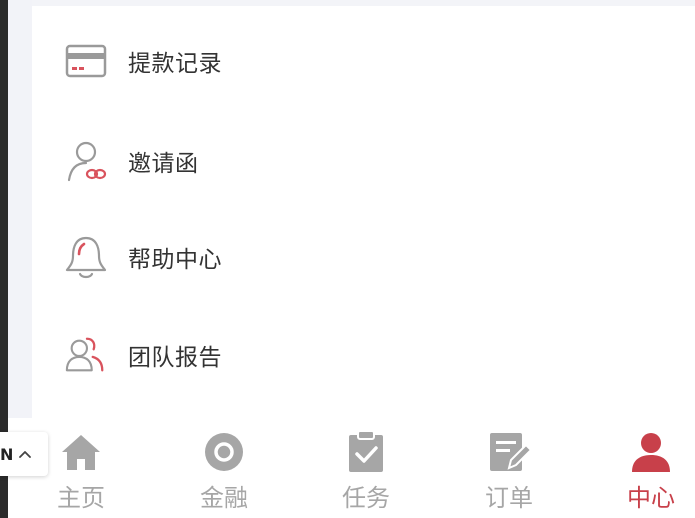 The height and width of the screenshot is (518, 695). What do you see at coordinates (86, 161) in the screenshot?
I see `user-link-icon` at bounding box center [86, 161].